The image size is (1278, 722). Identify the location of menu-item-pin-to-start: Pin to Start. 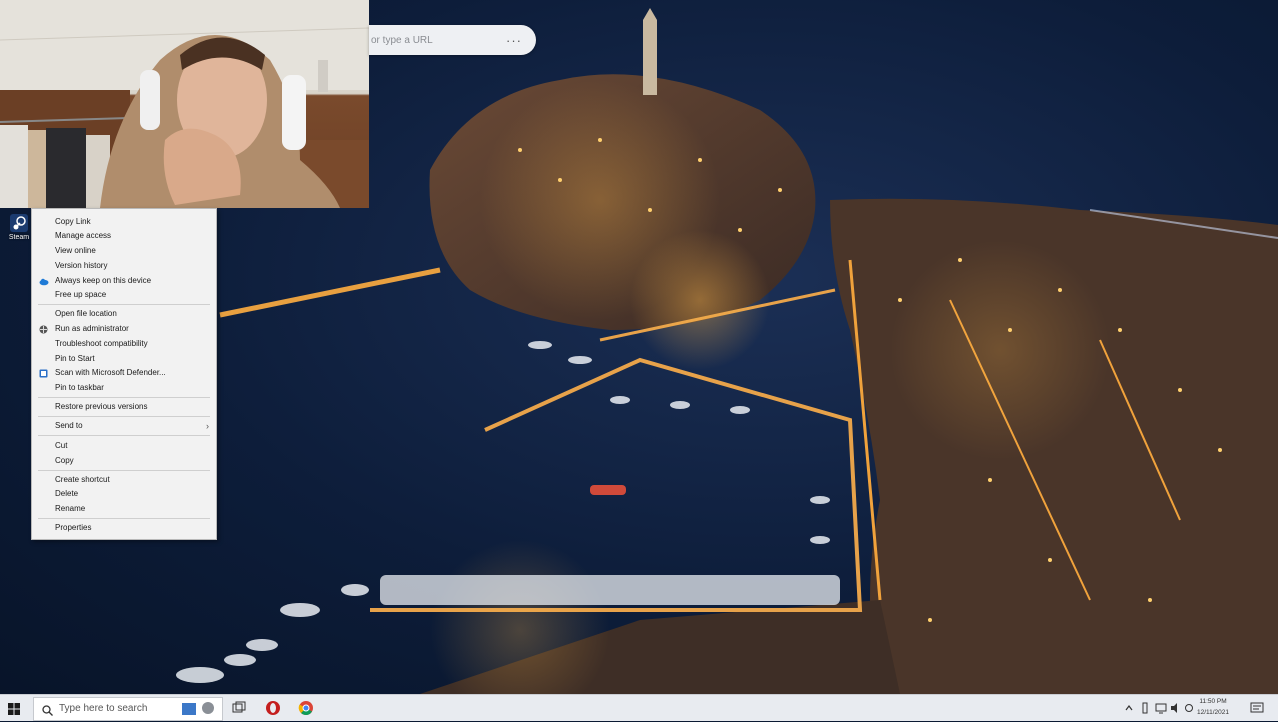
(124, 359).